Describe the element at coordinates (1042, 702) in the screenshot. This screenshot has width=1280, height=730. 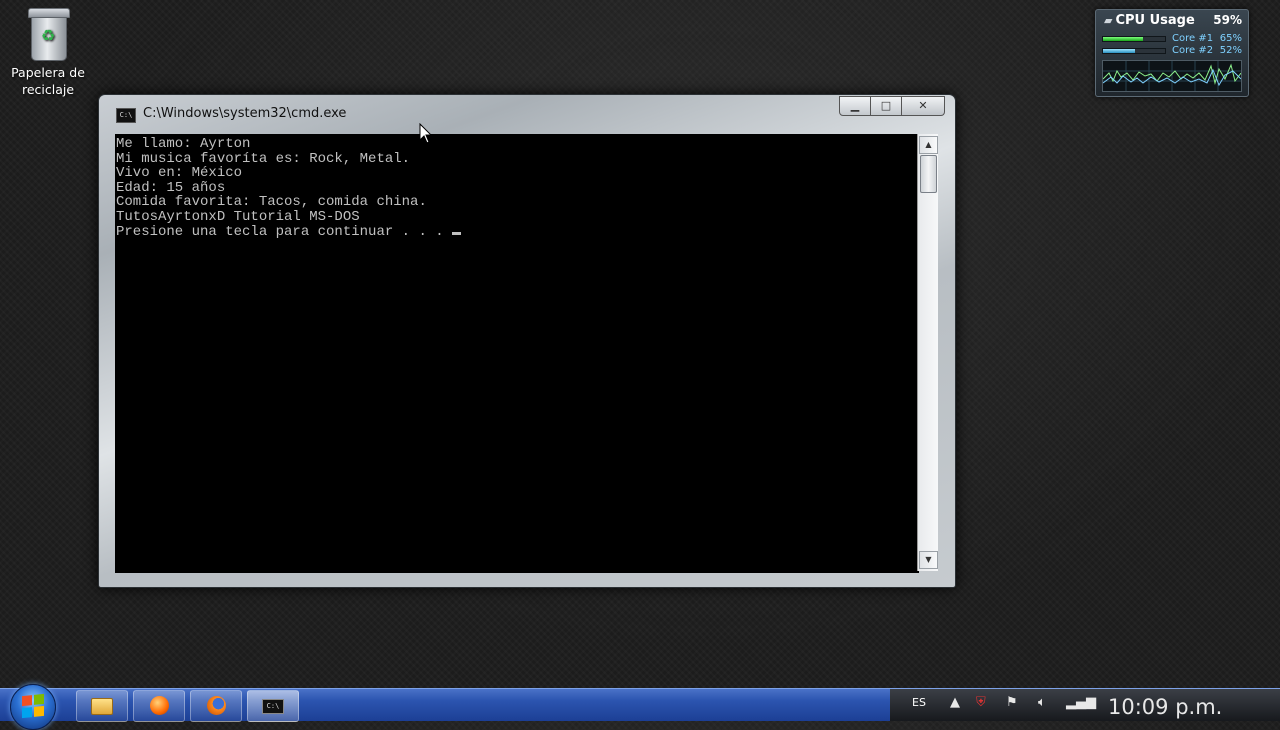
I see `volume-icon: 🔈︎` at that location.